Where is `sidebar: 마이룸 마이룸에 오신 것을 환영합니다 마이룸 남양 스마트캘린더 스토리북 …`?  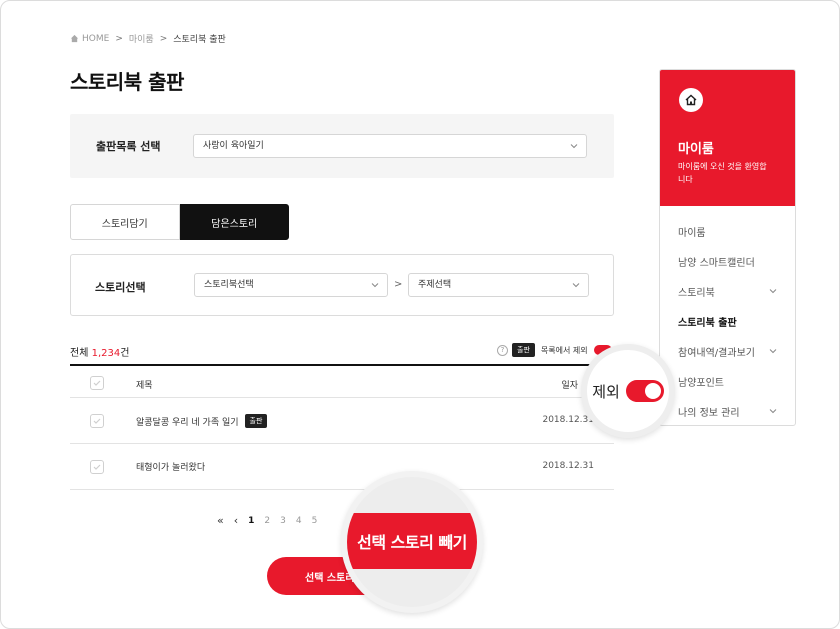 sidebar: 마이룸 마이룸에 오신 것을 환영합니다 마이룸 남양 스마트캘린더 스토리북 … is located at coordinates (727, 247).